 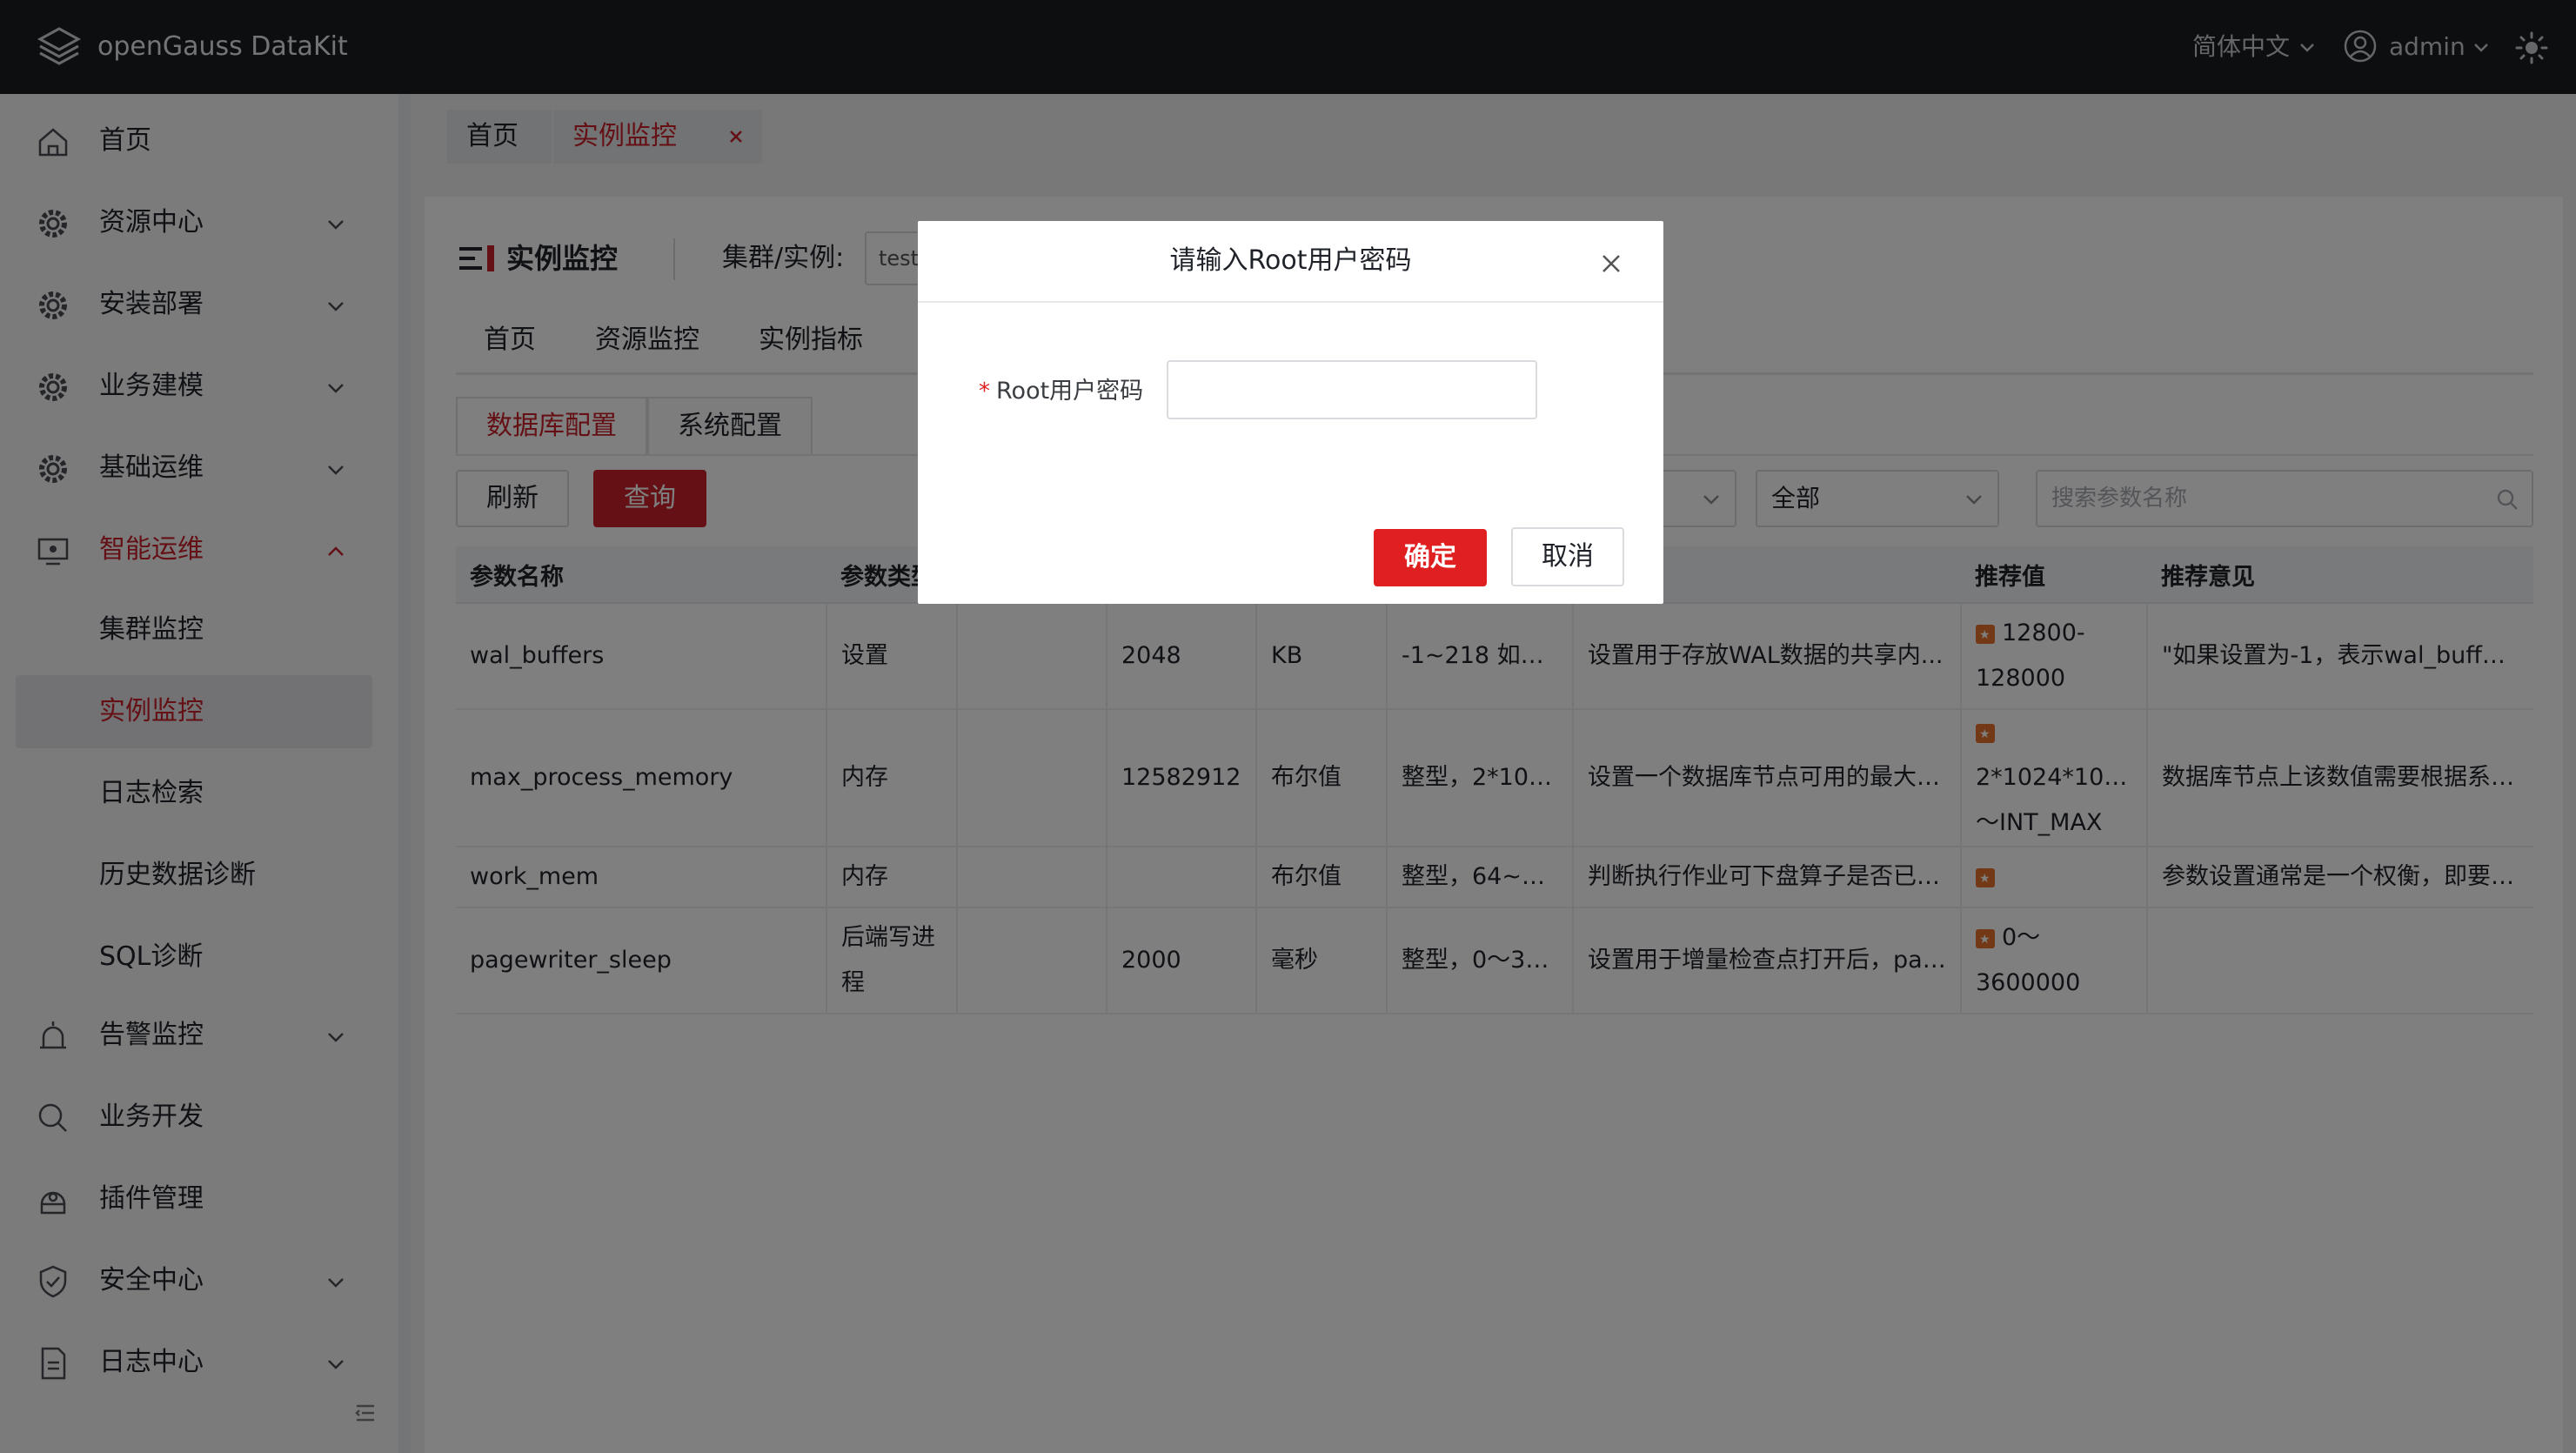 I want to click on root-password-dialog: 请输入Root用户密码 * Root用户密码 确定 取消, so click(x=1290, y=412).